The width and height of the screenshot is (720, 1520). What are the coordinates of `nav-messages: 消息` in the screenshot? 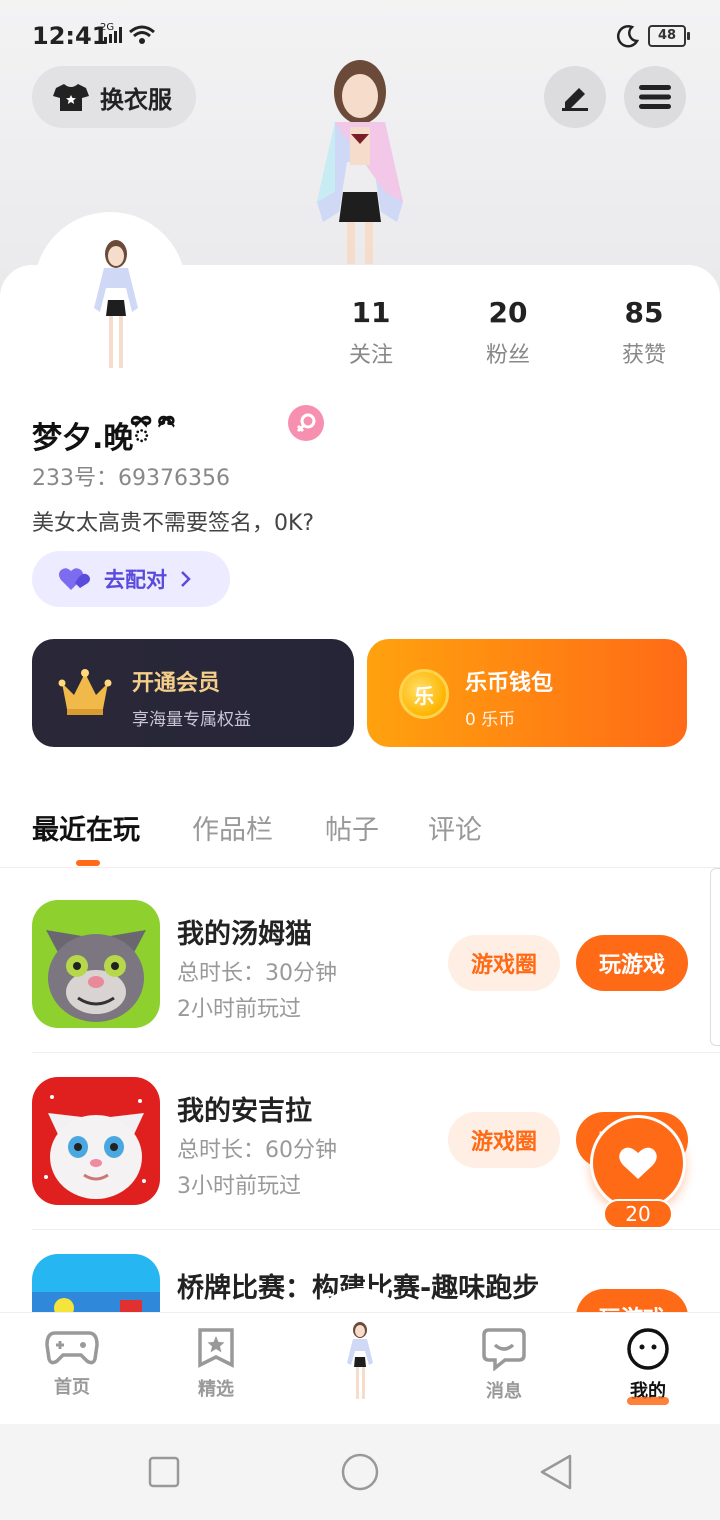 It's located at (504, 1365).